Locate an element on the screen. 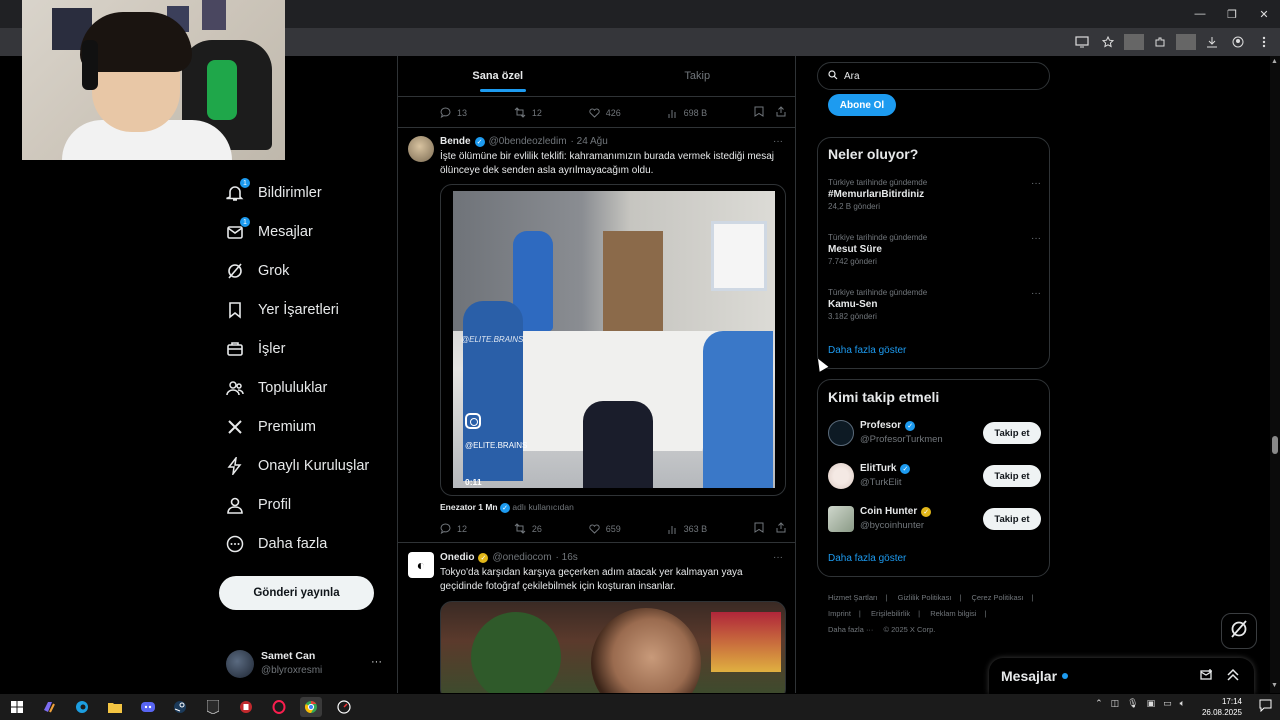 This screenshot has width=1280, height=720. profile-icon is located at coordinates (1238, 42).